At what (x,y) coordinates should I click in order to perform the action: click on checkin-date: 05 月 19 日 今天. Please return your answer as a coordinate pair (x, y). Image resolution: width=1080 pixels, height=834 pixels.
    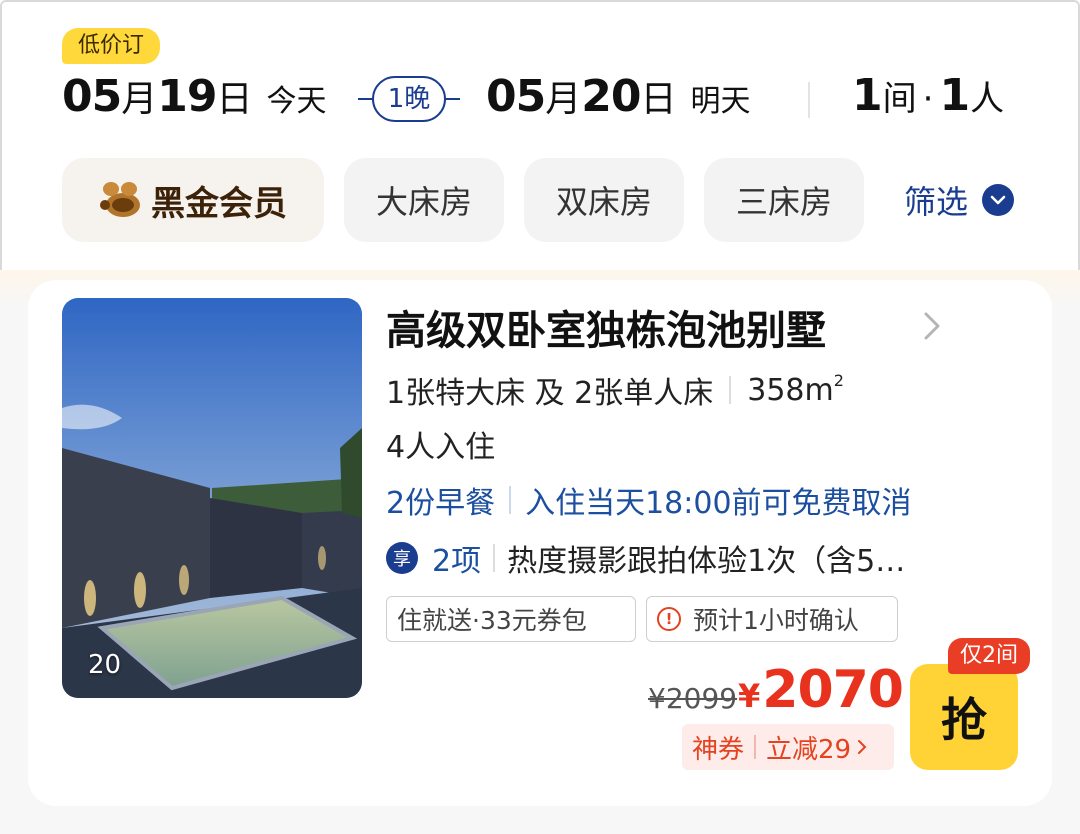
    Looking at the image, I should click on (194, 100).